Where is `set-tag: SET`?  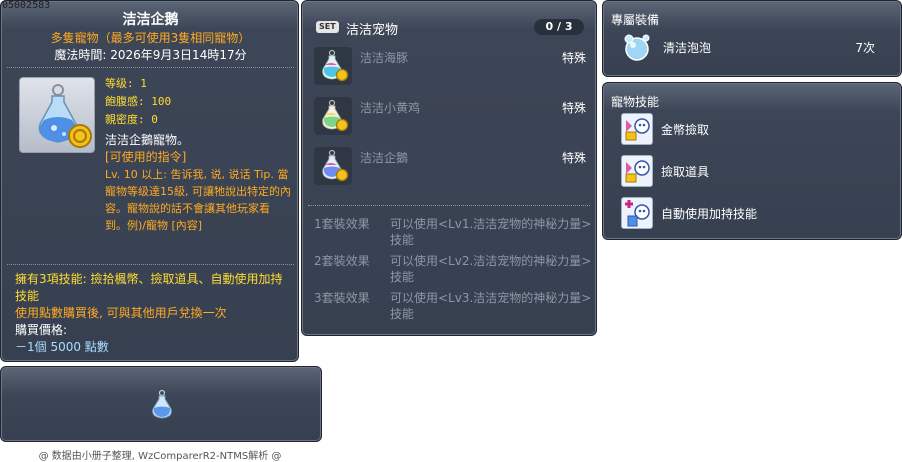
set-tag: SET is located at coordinates (327, 27).